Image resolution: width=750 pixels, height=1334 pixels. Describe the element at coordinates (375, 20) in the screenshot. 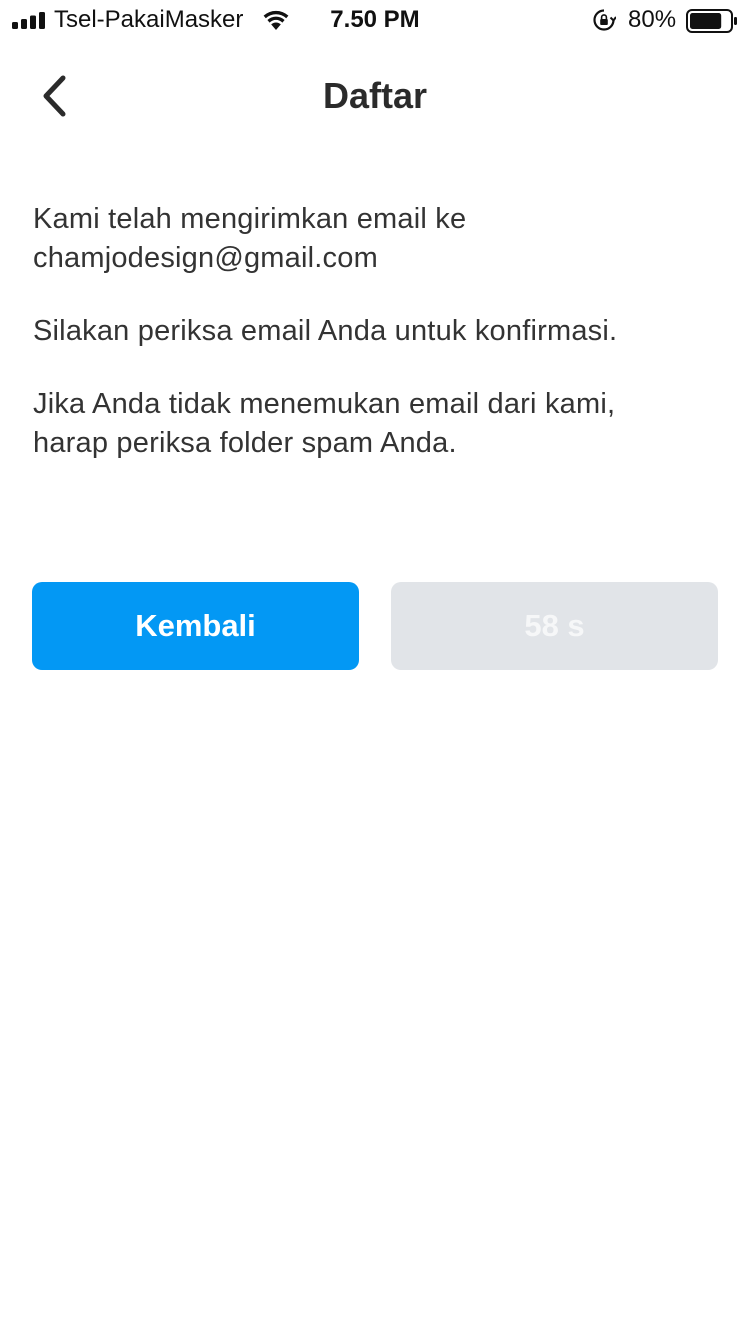

I see `status-bar: Tsel-PakaiMasker 7.50 PM 80%` at that location.